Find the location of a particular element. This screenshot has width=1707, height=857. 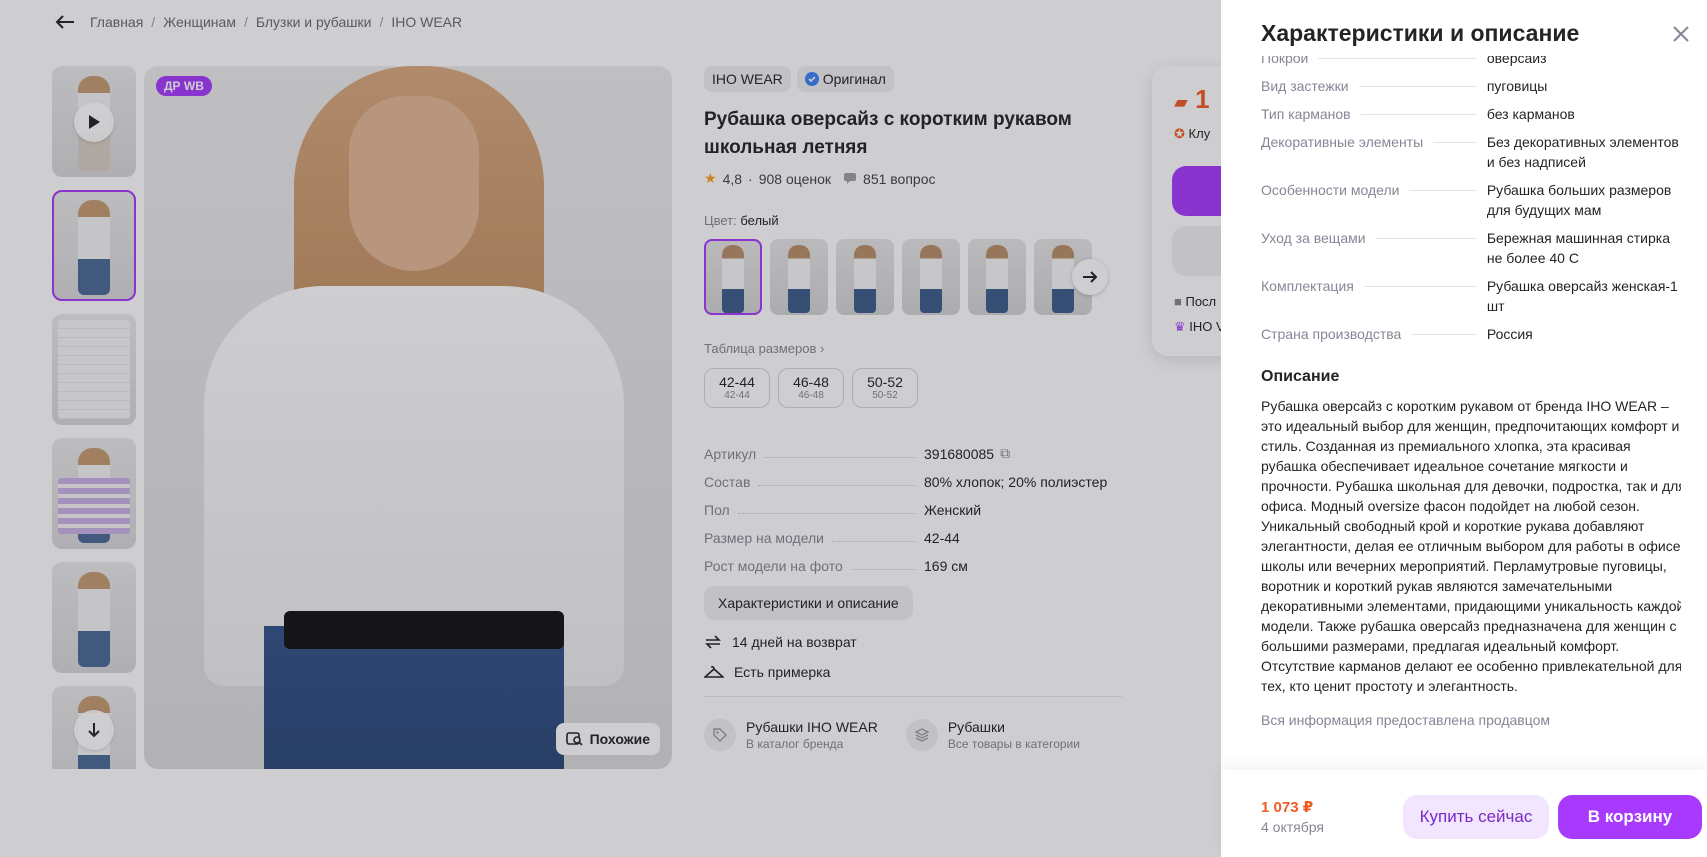

property-key: Страна производства is located at coordinates (1374, 334).